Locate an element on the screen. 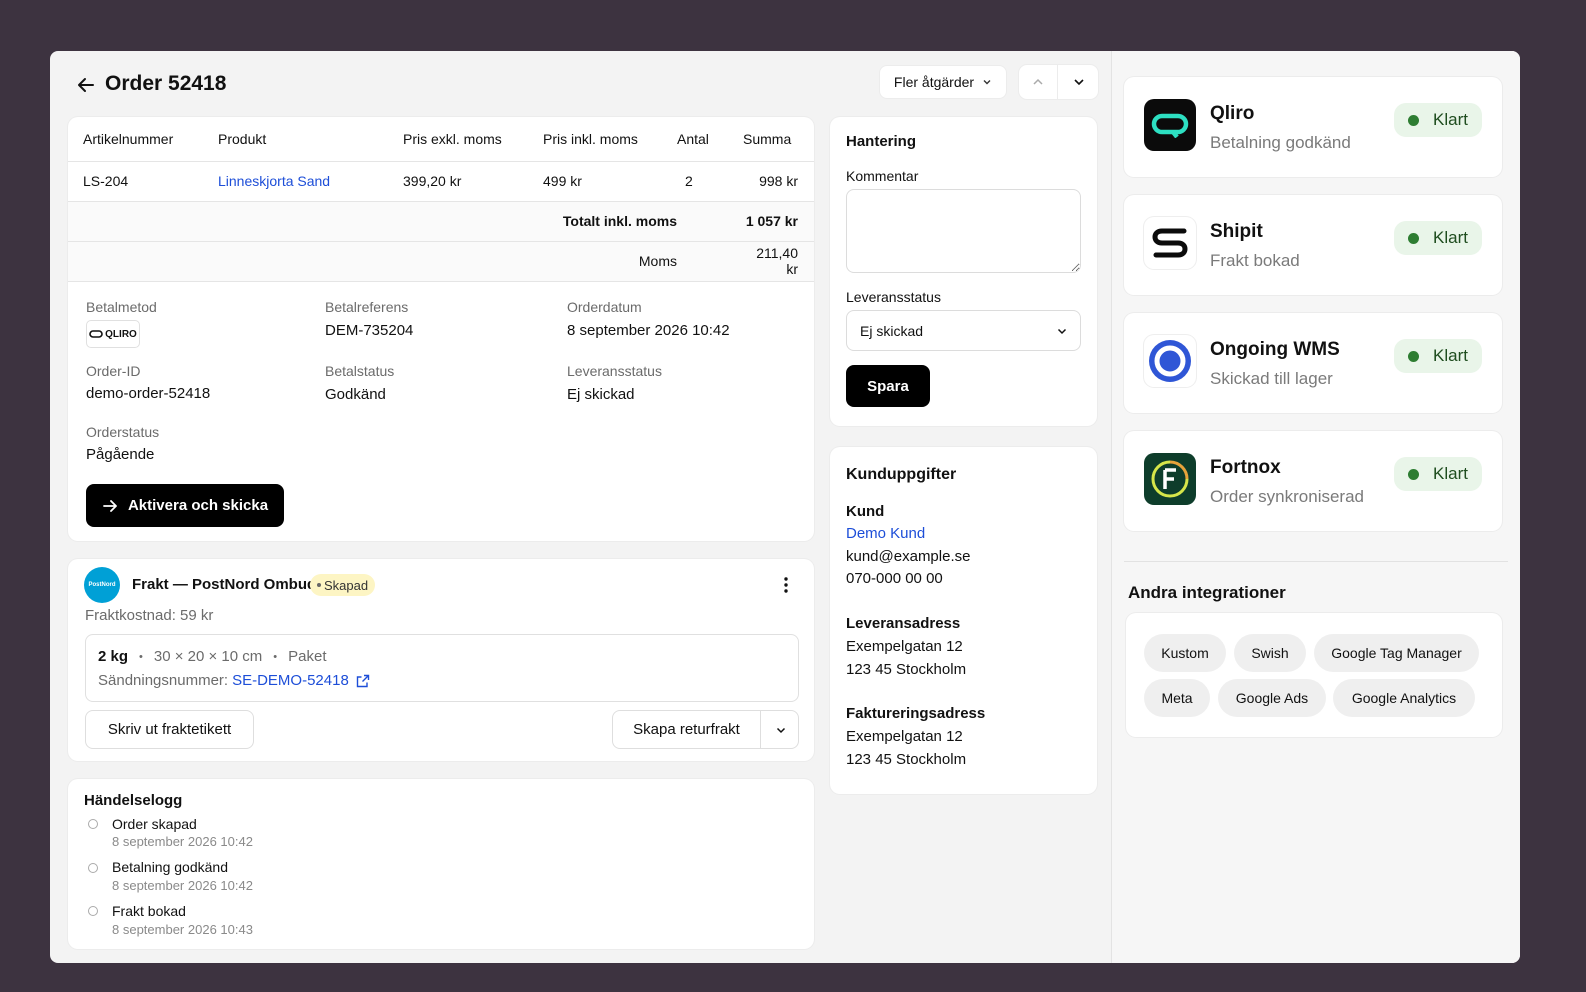 The image size is (1586, 992). delivery-status-value: Ej skickad is located at coordinates (601, 394).